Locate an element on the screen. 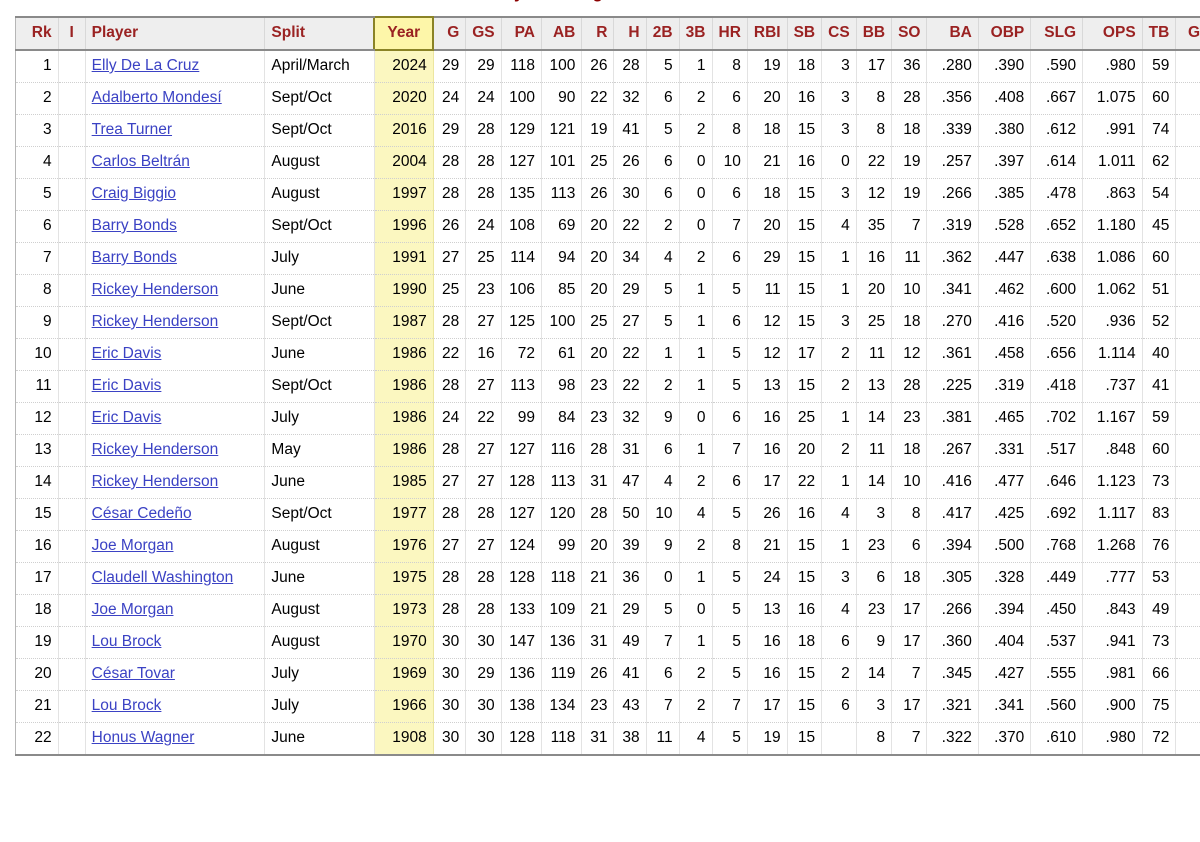 This screenshot has height=842, width=1200. column-header-cs: CS is located at coordinates (839, 33).